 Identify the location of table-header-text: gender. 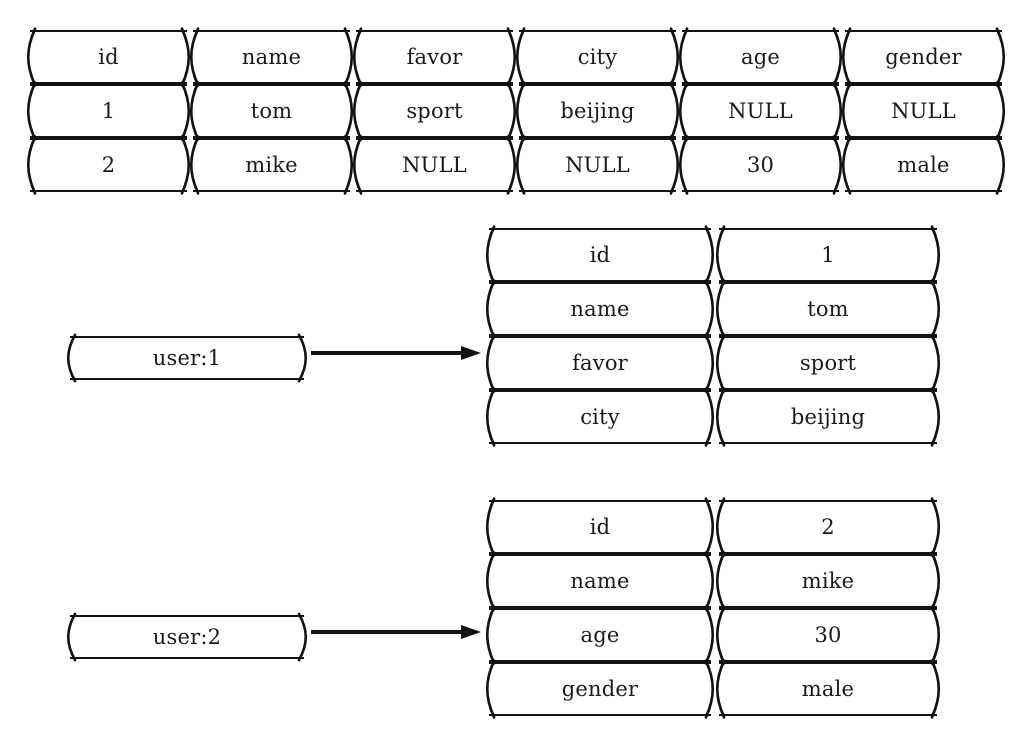
(923, 56).